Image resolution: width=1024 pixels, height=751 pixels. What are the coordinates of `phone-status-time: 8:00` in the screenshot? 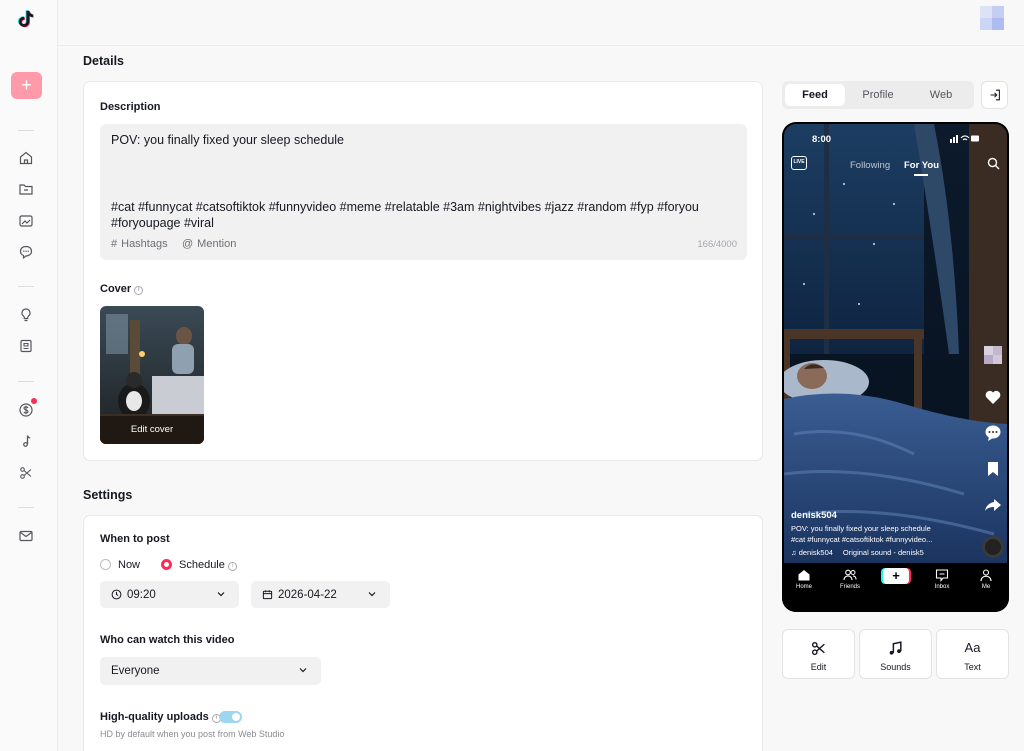 It's located at (822, 139).